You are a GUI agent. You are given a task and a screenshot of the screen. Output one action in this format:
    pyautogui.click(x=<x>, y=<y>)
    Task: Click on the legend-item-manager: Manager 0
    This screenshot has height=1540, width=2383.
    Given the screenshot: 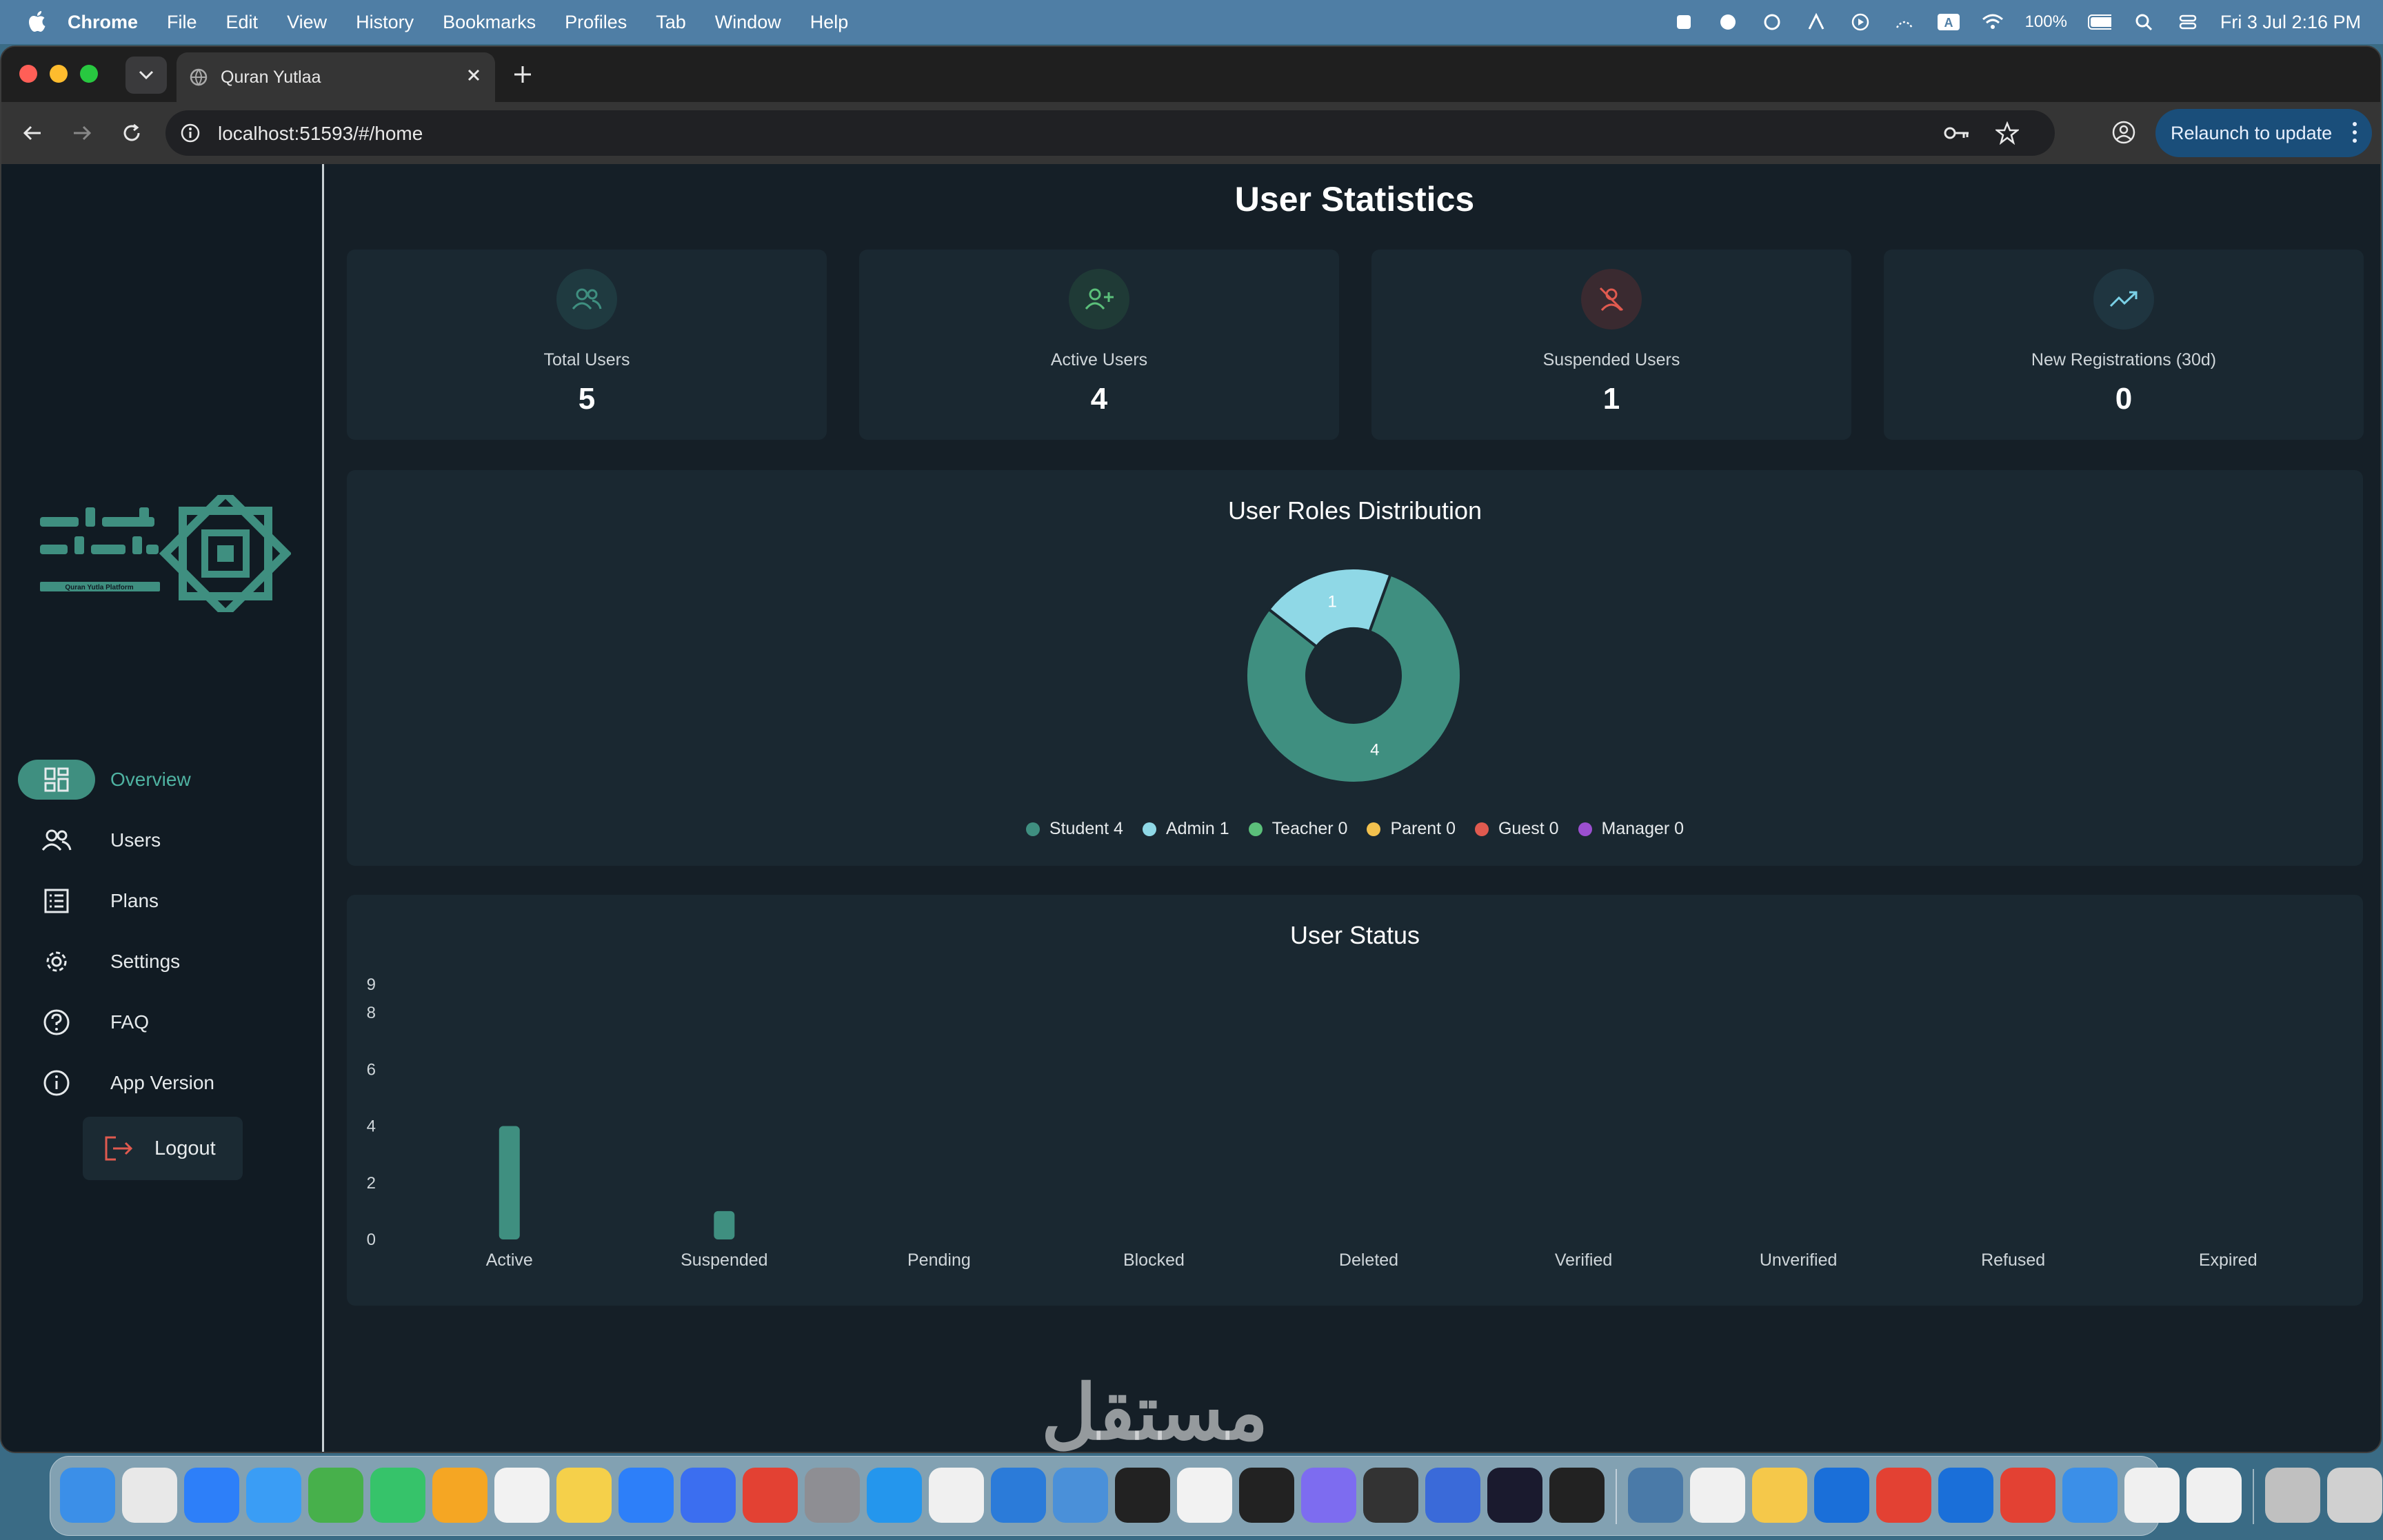 What is the action you would take?
    pyautogui.click(x=1631, y=829)
    